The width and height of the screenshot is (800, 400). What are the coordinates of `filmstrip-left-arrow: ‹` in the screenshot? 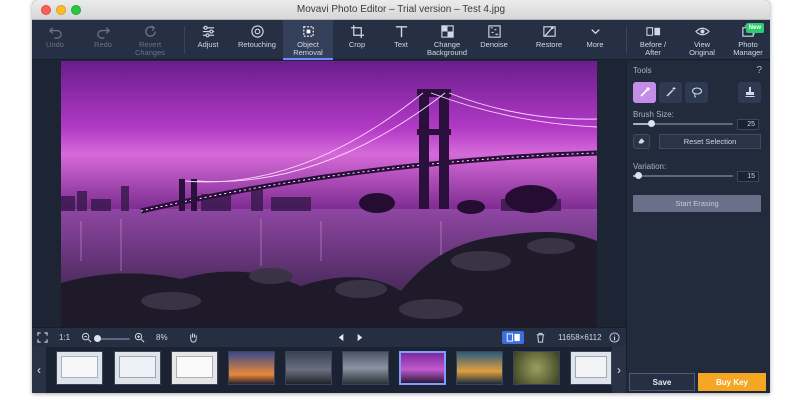 It's located at (39, 370).